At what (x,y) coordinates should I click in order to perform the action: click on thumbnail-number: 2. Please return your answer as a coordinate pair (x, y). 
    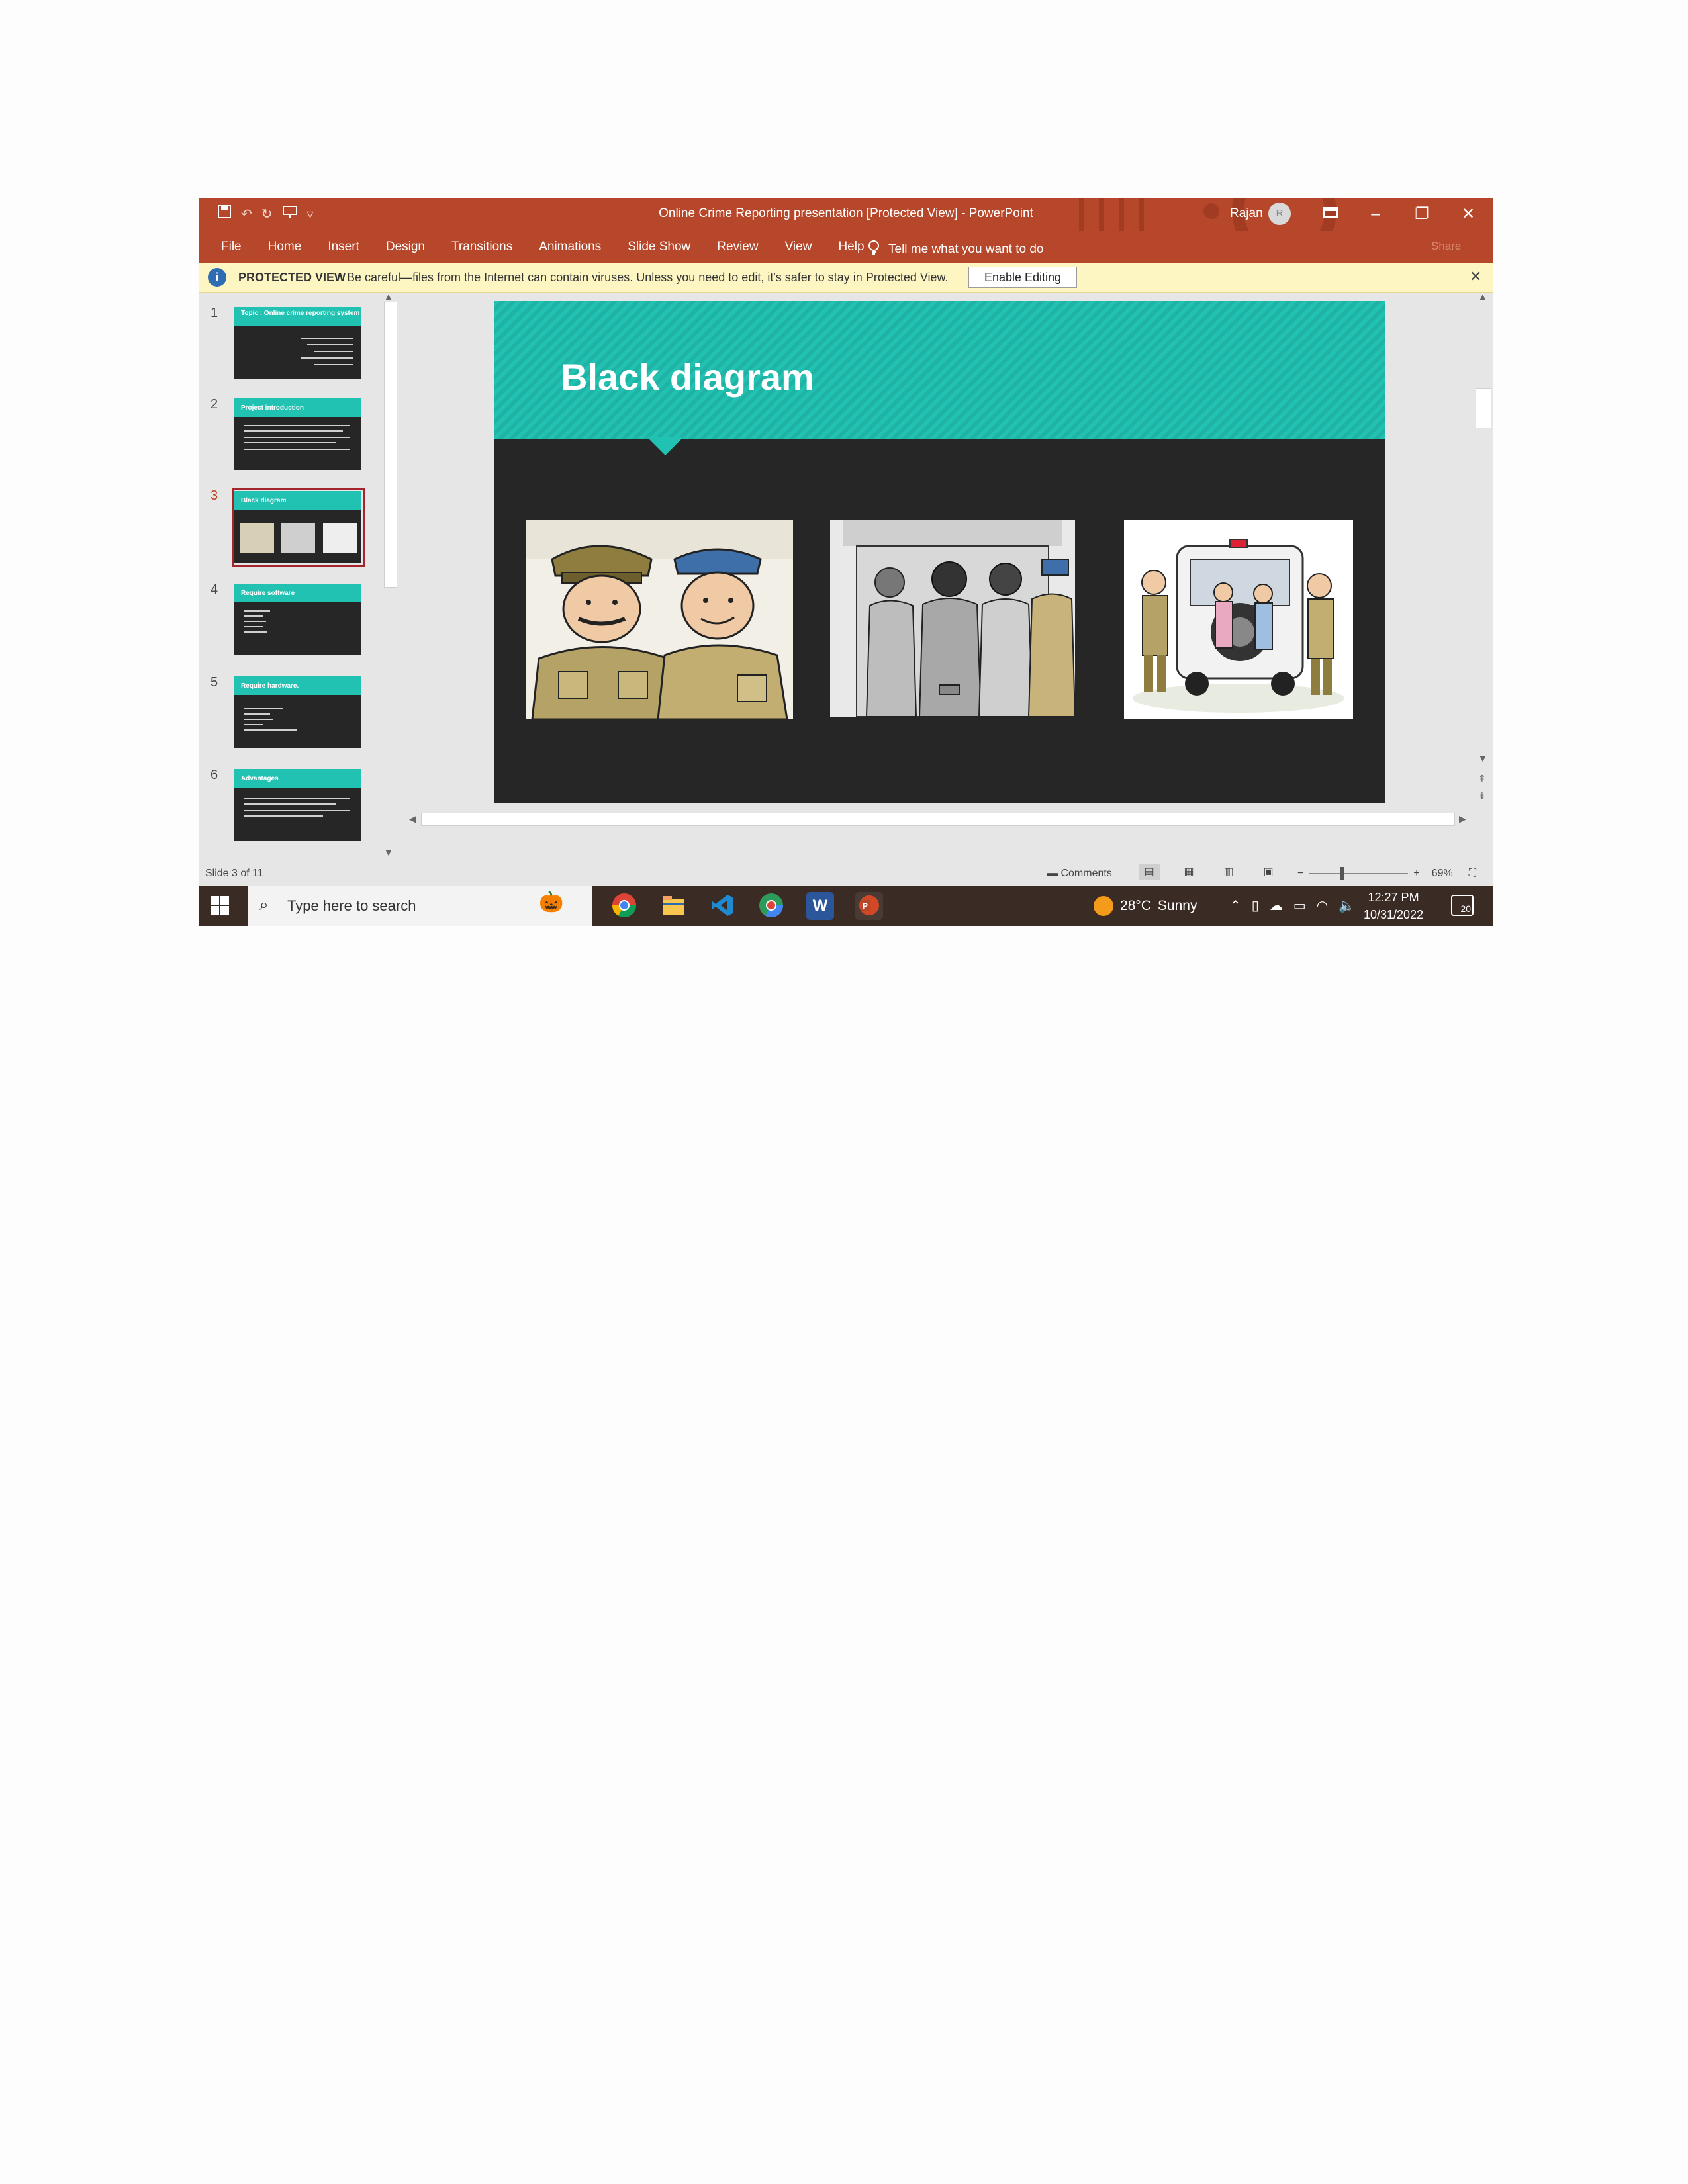
    Looking at the image, I should click on (214, 405).